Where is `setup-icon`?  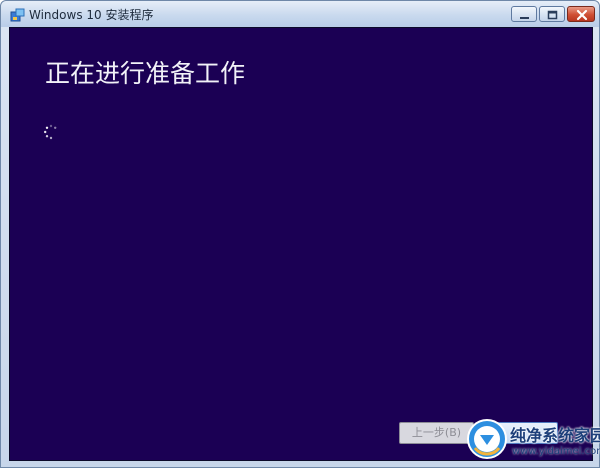
setup-icon is located at coordinates (17, 14).